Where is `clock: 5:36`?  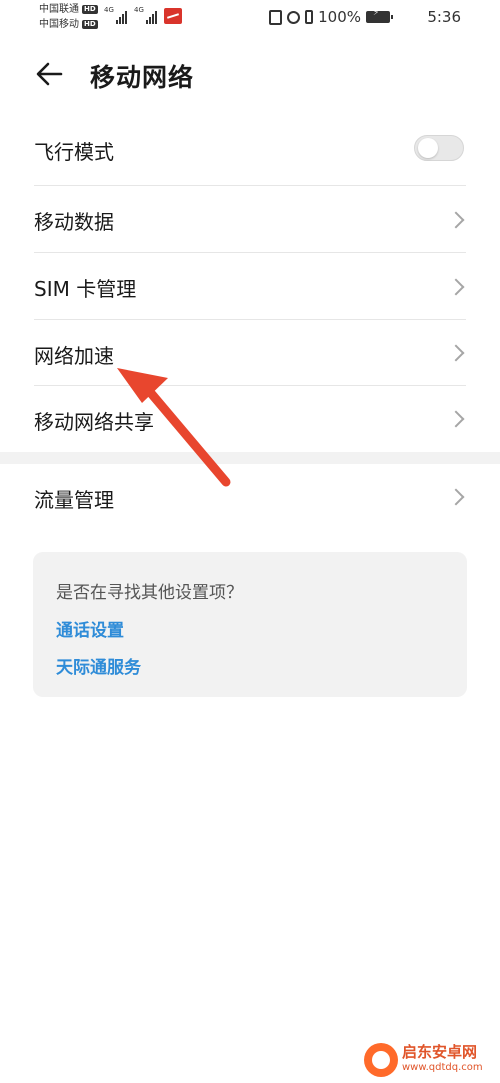 clock: 5:36 is located at coordinates (444, 17).